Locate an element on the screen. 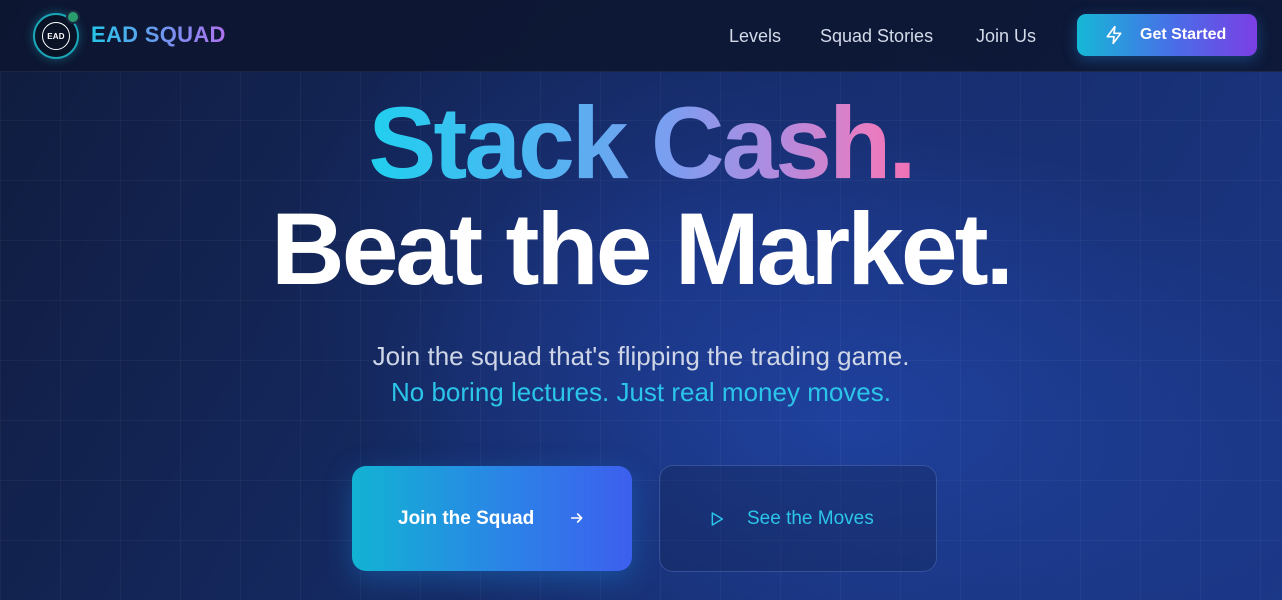 Image resolution: width=1282 pixels, height=600 pixels. nav-link-levels: Levels is located at coordinates (755, 36).